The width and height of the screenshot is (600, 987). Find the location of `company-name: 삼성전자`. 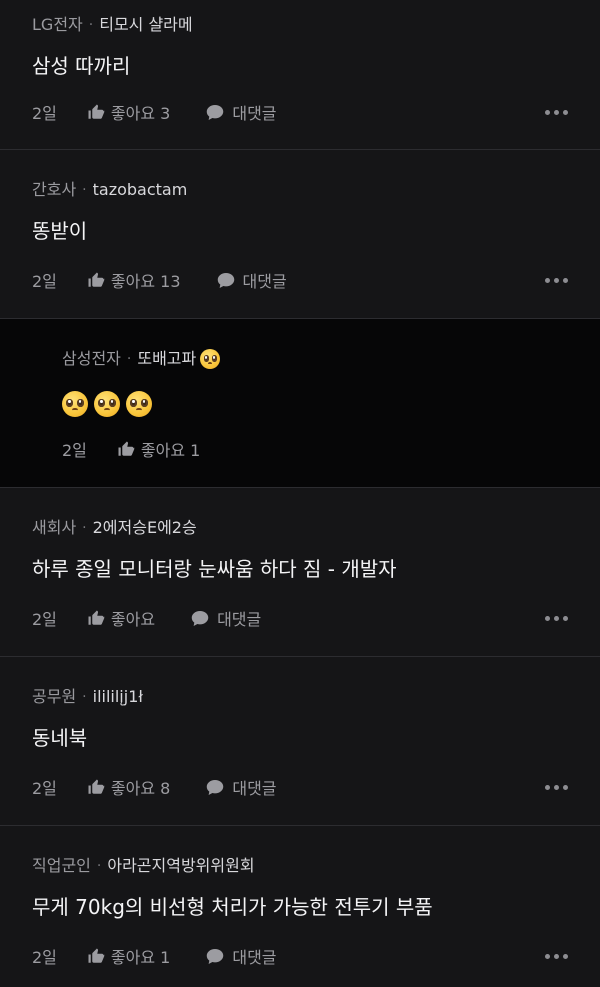

company-name: 삼성전자 is located at coordinates (91, 359).